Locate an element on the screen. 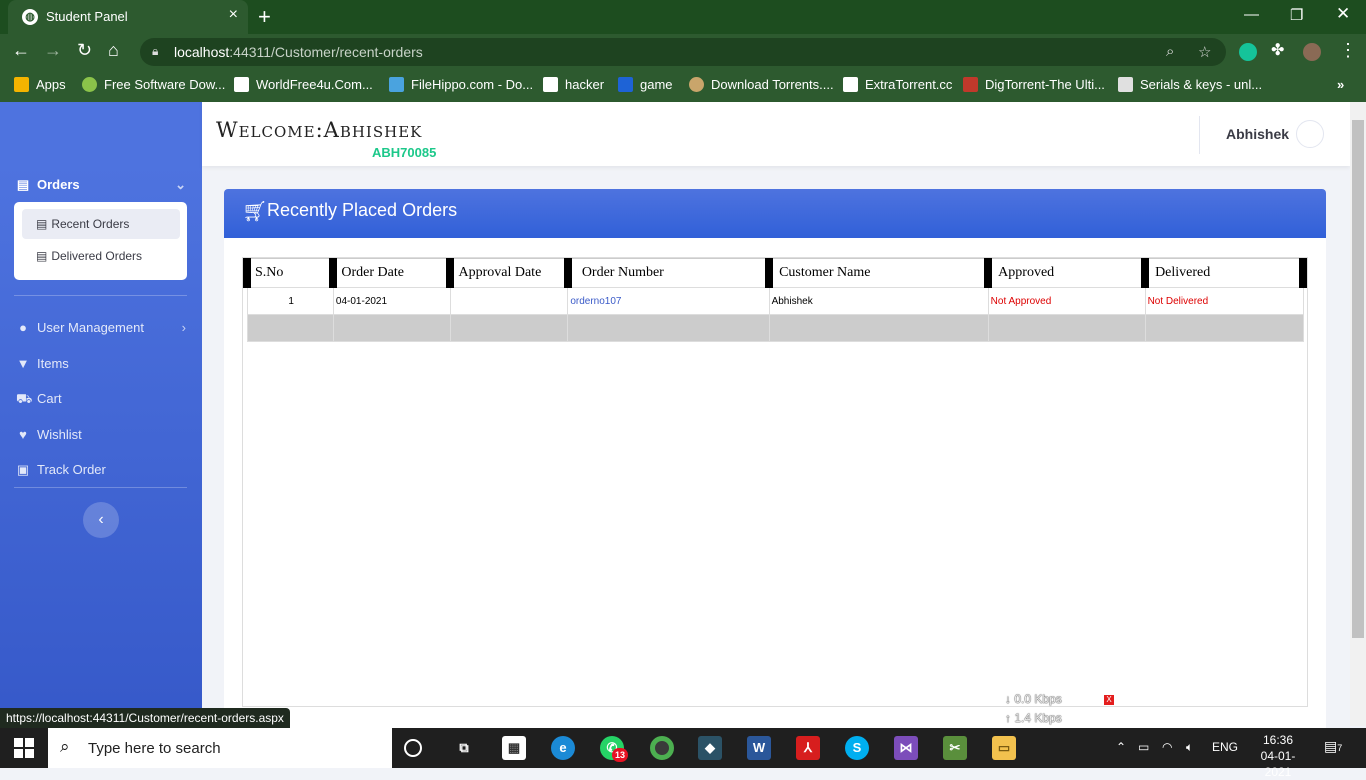  bookmark-apps: Apps is located at coordinates (40, 84).